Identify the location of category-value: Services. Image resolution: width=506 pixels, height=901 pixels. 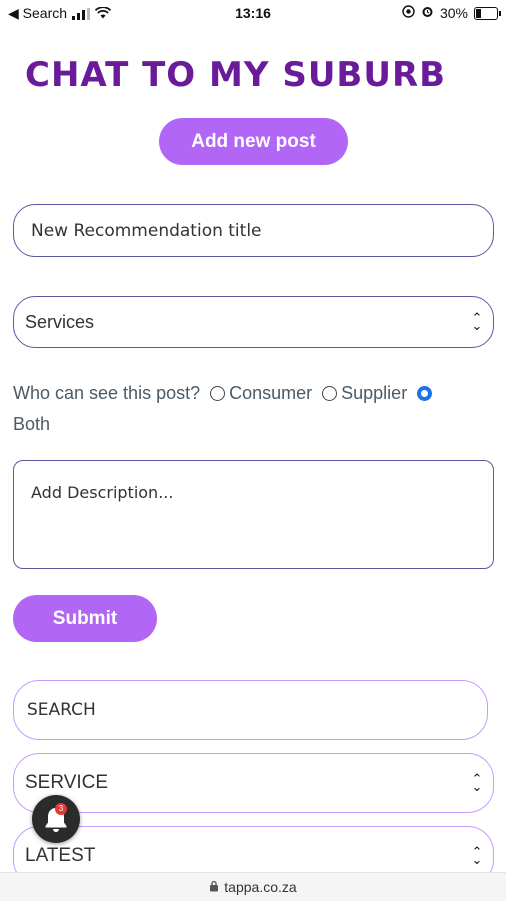
(60, 321).